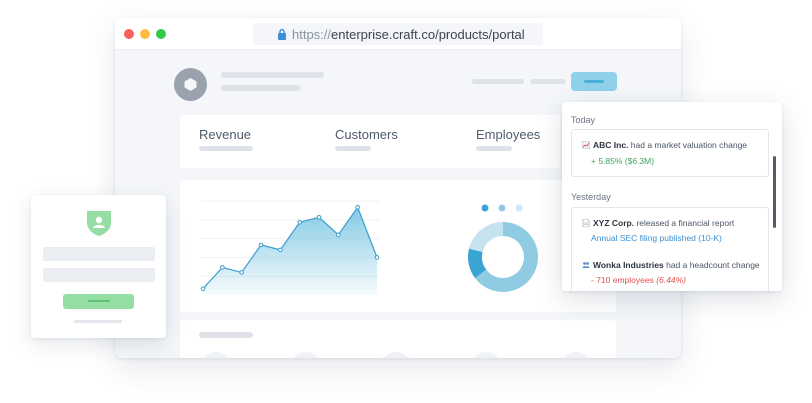 This screenshot has height=403, width=812. I want to click on revenue-label: Revenue, so click(225, 134).